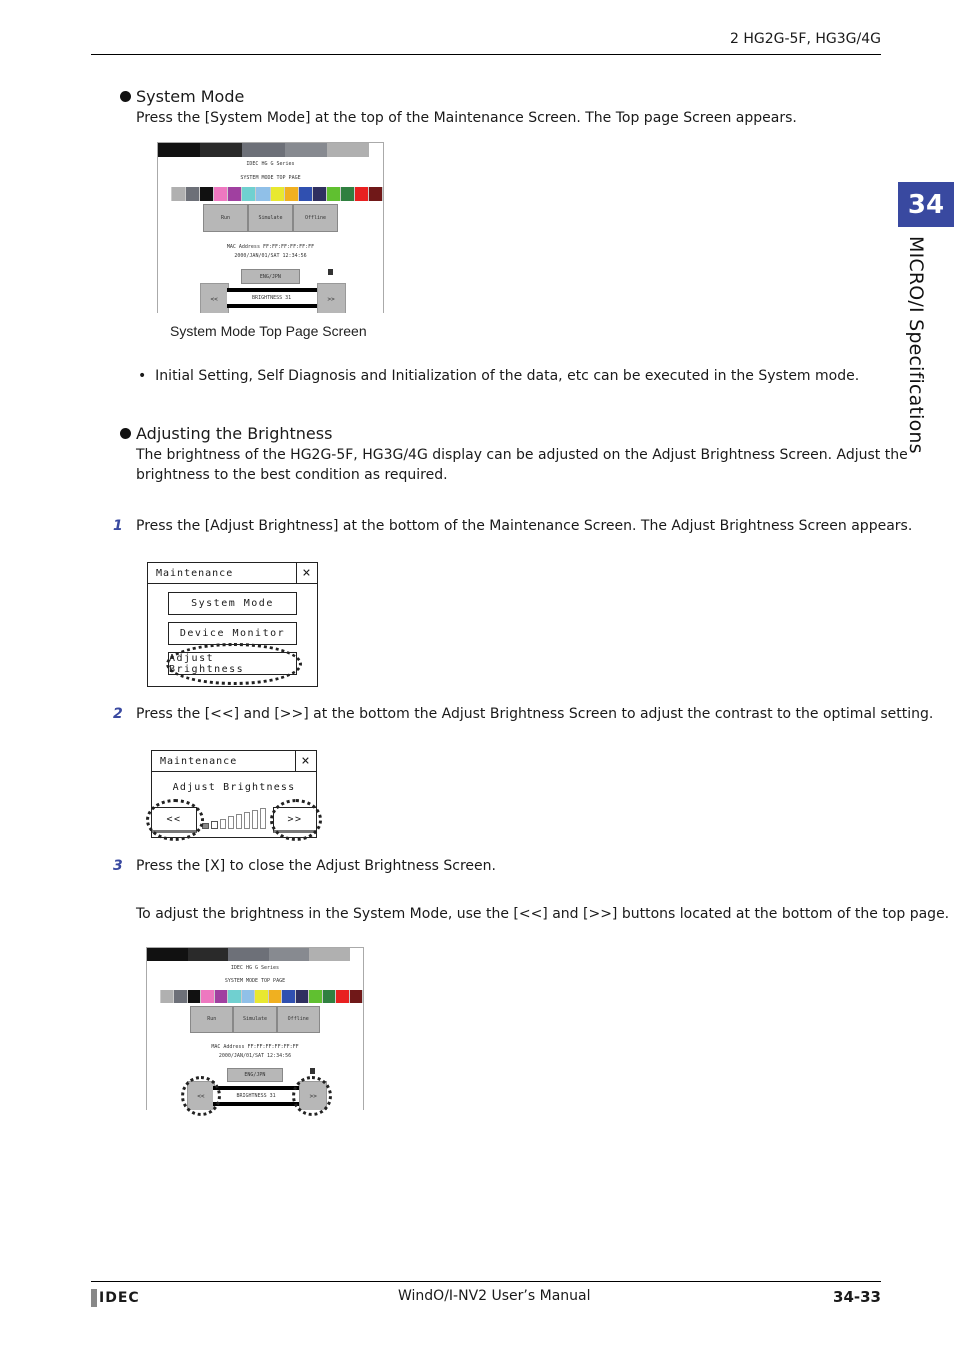 This screenshot has width=954, height=1350. I want to click on dialog-title: Maintenance, so click(199, 761).